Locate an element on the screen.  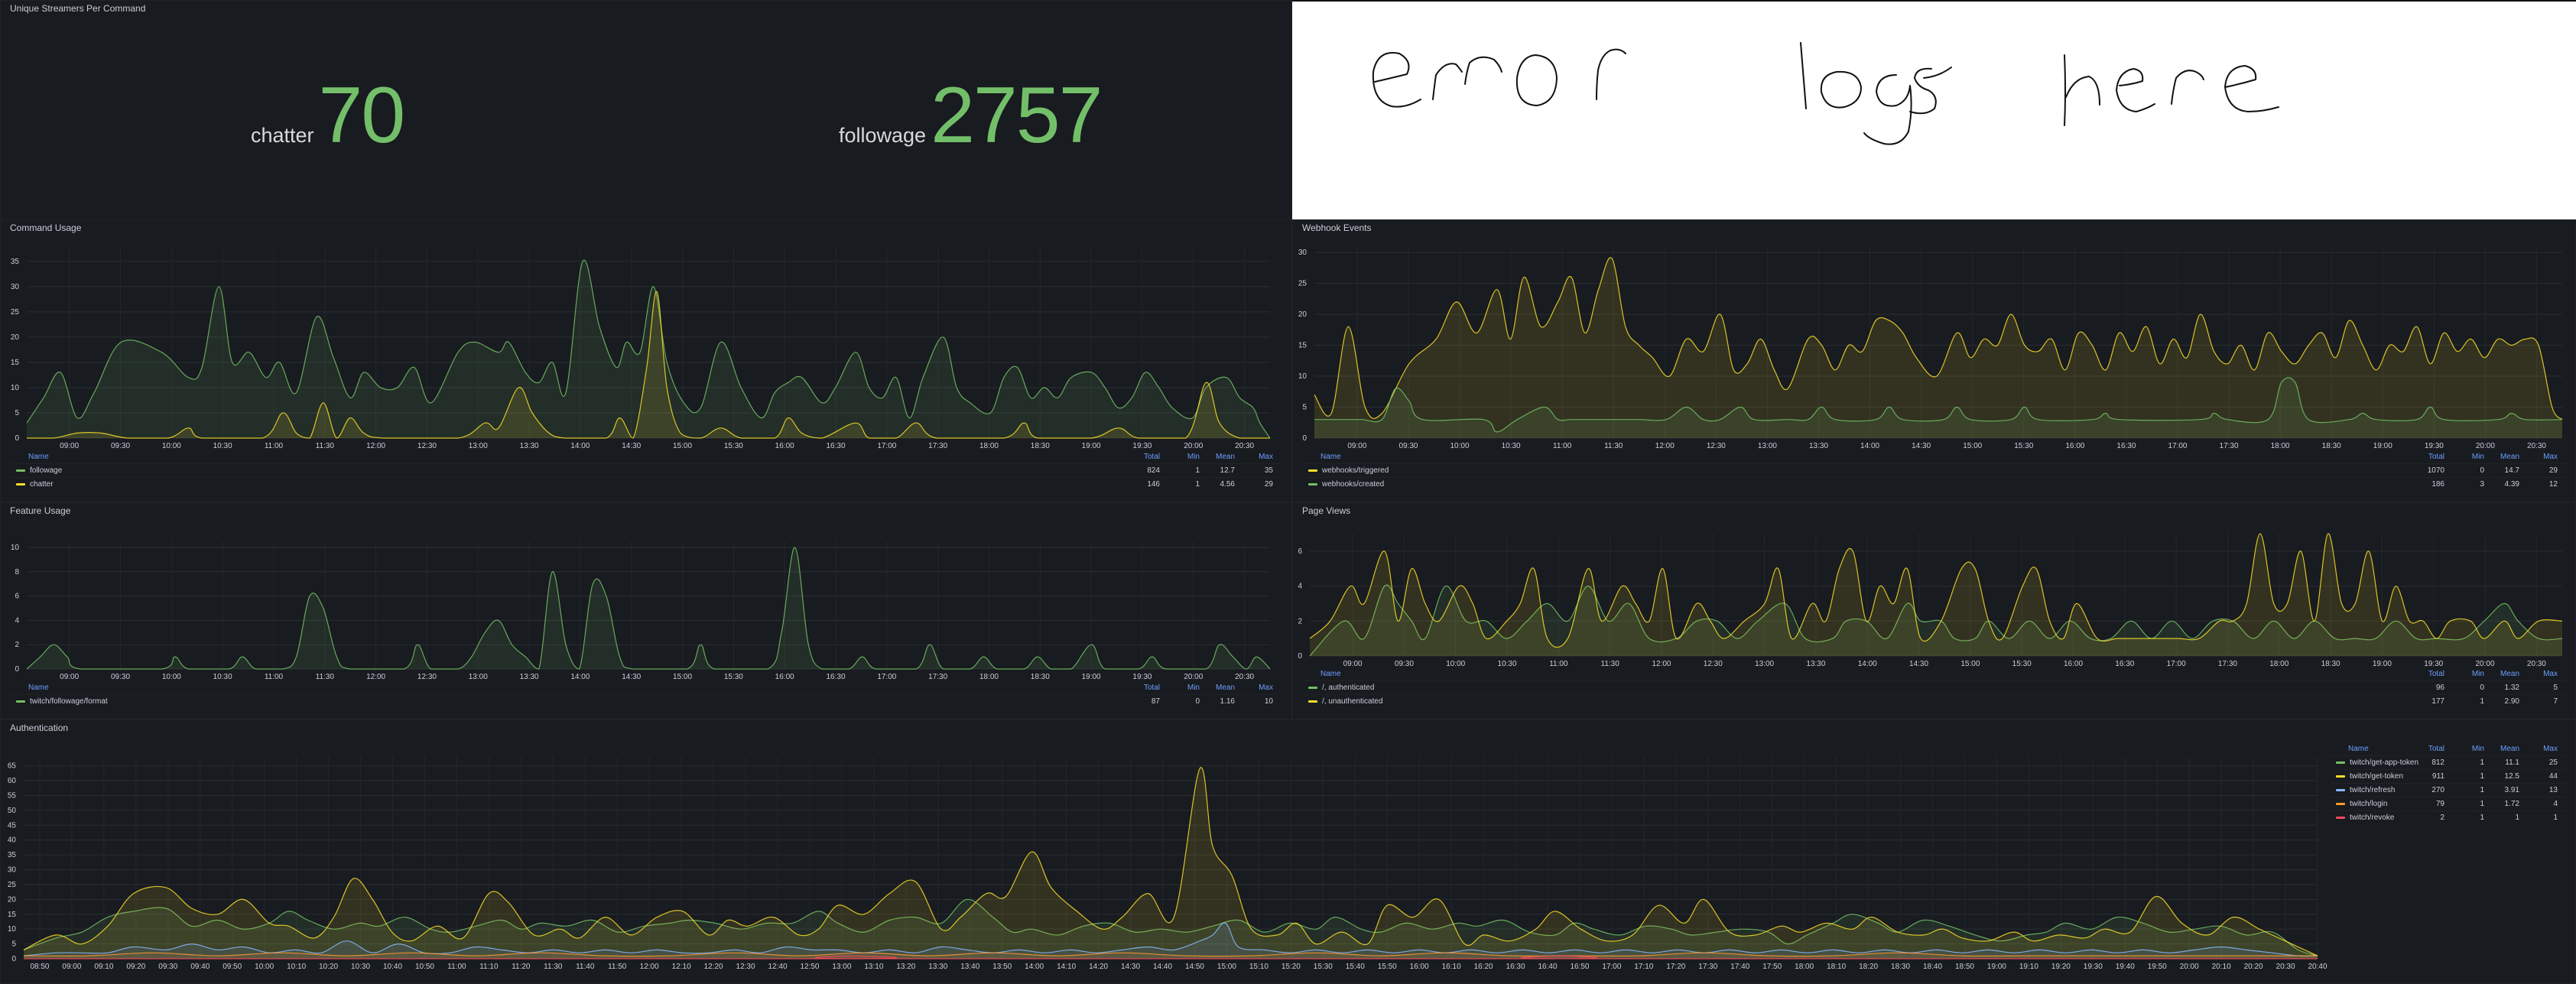
panel-title: Unique Streamers Per Command is located at coordinates (78, 8).